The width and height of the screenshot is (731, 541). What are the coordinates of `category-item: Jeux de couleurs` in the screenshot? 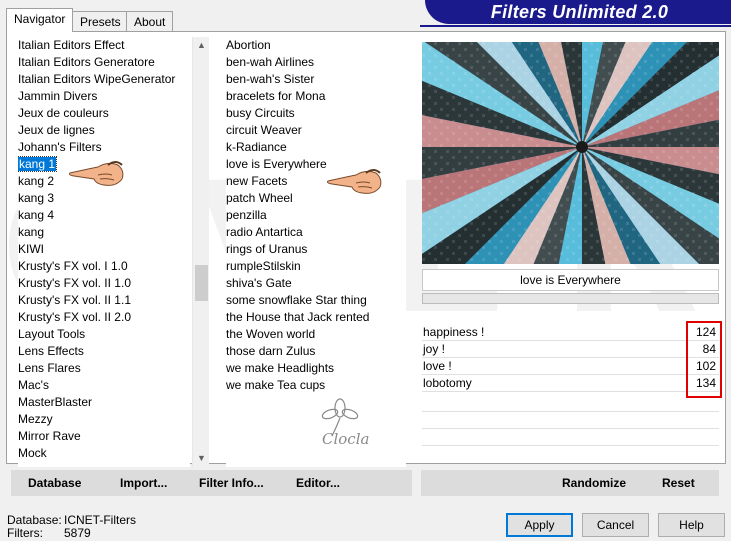 It's located at (104, 113).